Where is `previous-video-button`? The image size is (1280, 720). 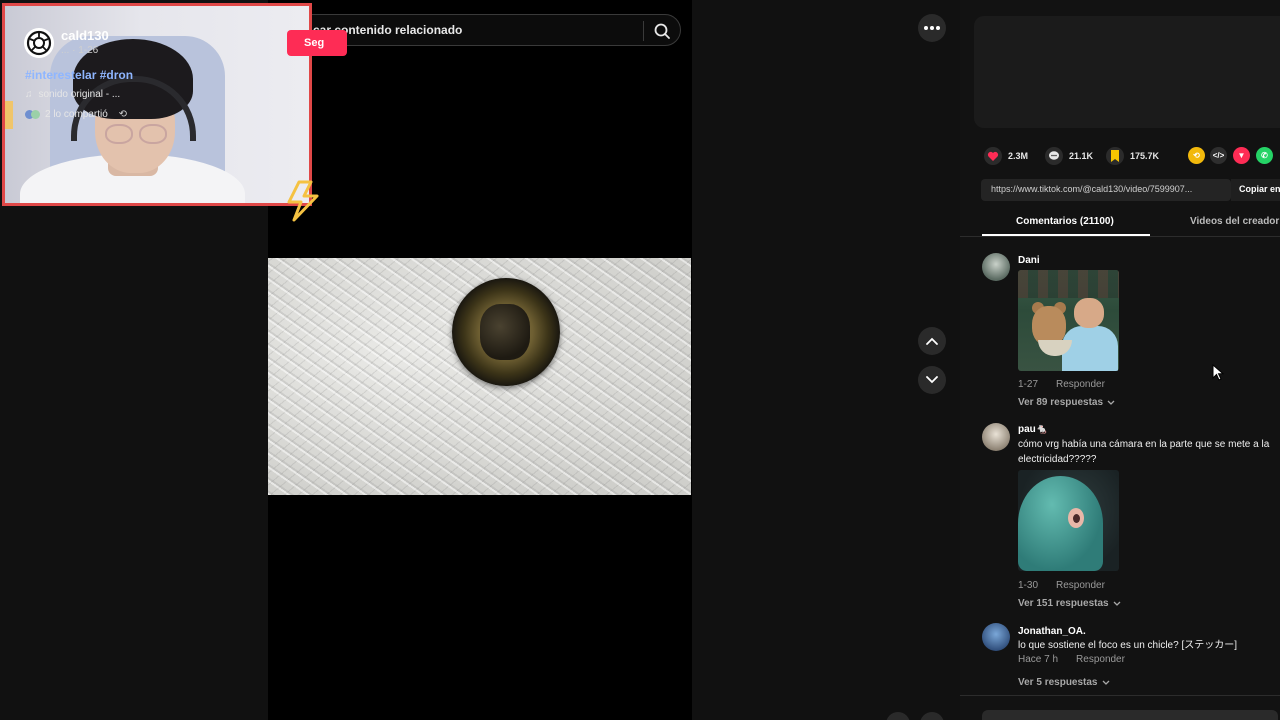 previous-video-button is located at coordinates (932, 341).